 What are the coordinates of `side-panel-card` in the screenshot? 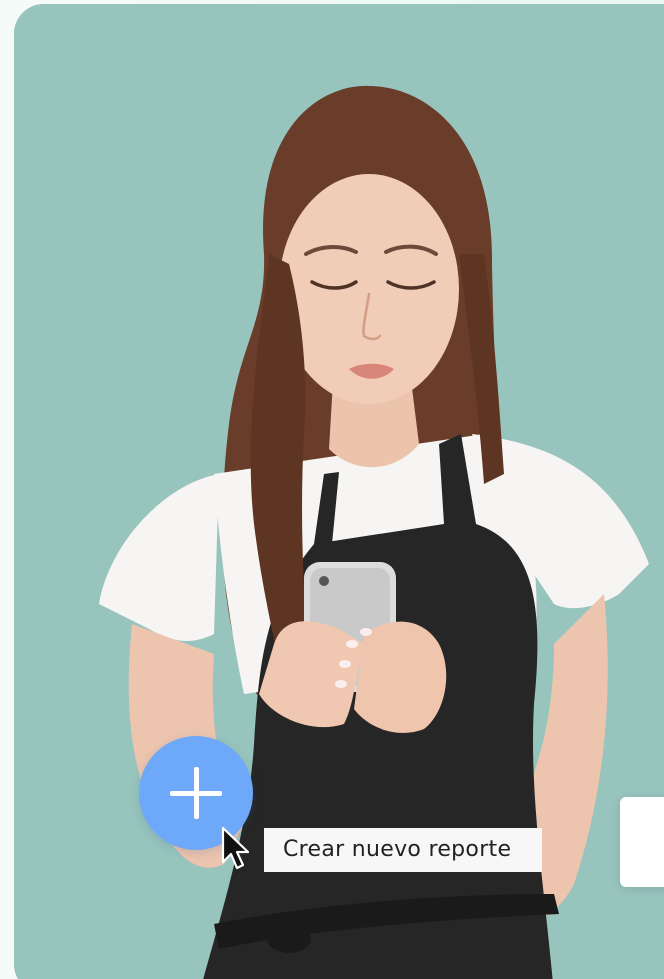 It's located at (642, 842).